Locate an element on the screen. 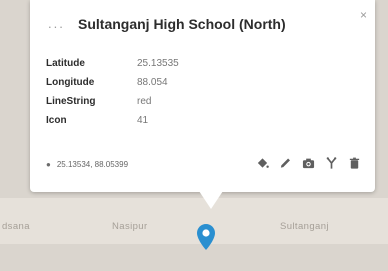 The image size is (388, 271). popup-header: ... Sultanganj High School (North) is located at coordinates (191, 25).